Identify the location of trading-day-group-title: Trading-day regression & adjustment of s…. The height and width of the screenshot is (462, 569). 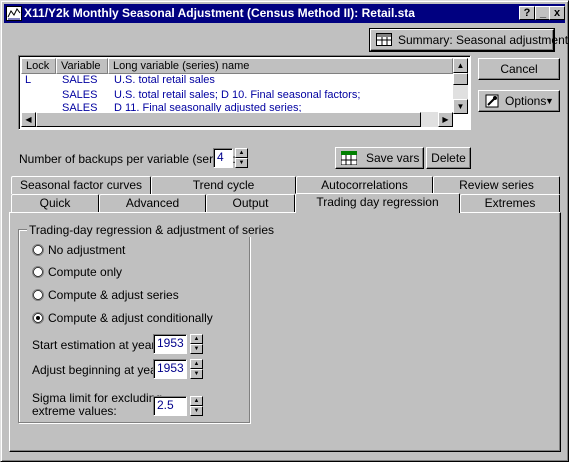
(152, 230).